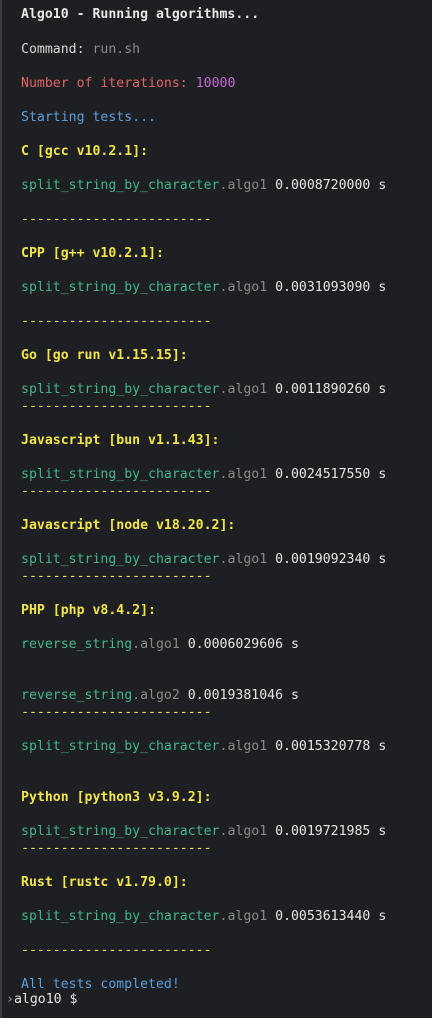 Image resolution: width=432 pixels, height=1018 pixels. What do you see at coordinates (323, 389) in the screenshot?
I see `time-value: 0.0011890260` at bounding box center [323, 389].